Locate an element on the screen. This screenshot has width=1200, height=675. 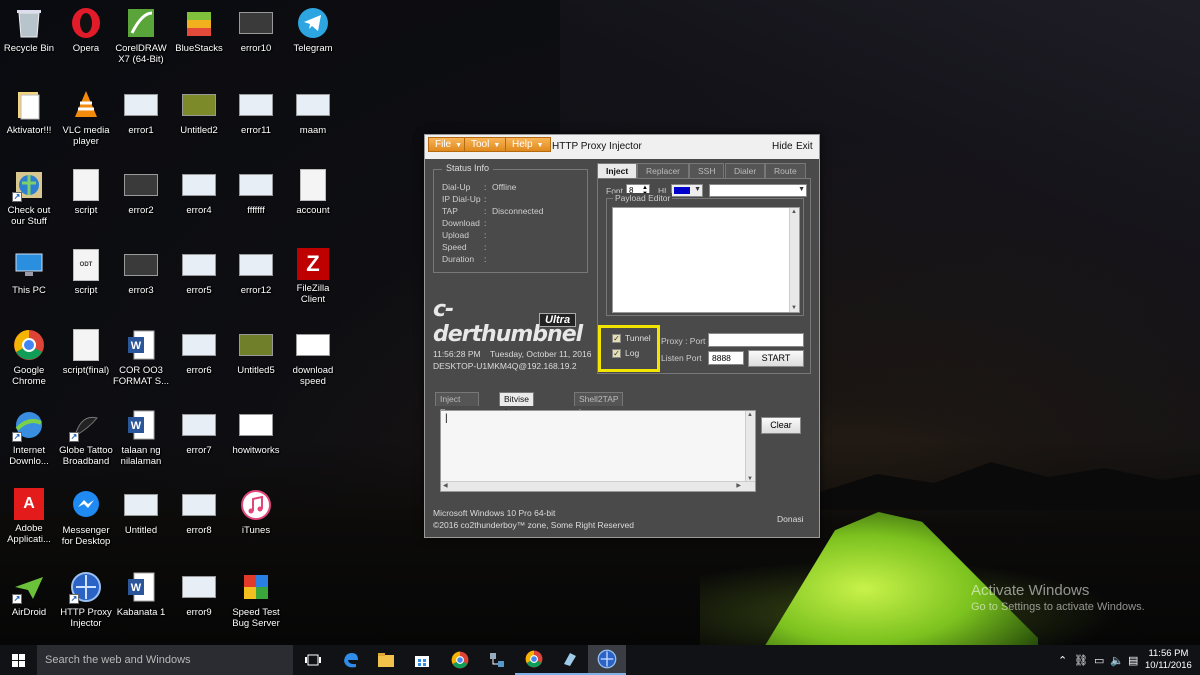
donasi-link: Donasi is located at coordinates (790, 519).